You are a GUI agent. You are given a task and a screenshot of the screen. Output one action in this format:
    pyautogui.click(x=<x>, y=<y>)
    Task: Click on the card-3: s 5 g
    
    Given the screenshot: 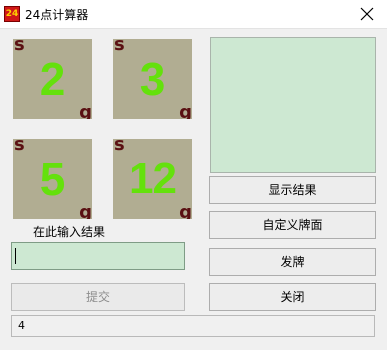 What is the action you would take?
    pyautogui.click(x=52, y=179)
    